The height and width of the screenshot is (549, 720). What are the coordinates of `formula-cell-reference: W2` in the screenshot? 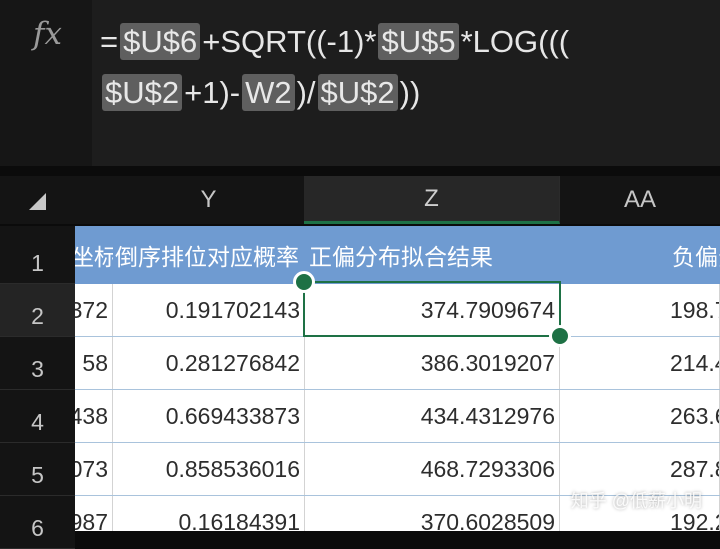 It's located at (268, 92).